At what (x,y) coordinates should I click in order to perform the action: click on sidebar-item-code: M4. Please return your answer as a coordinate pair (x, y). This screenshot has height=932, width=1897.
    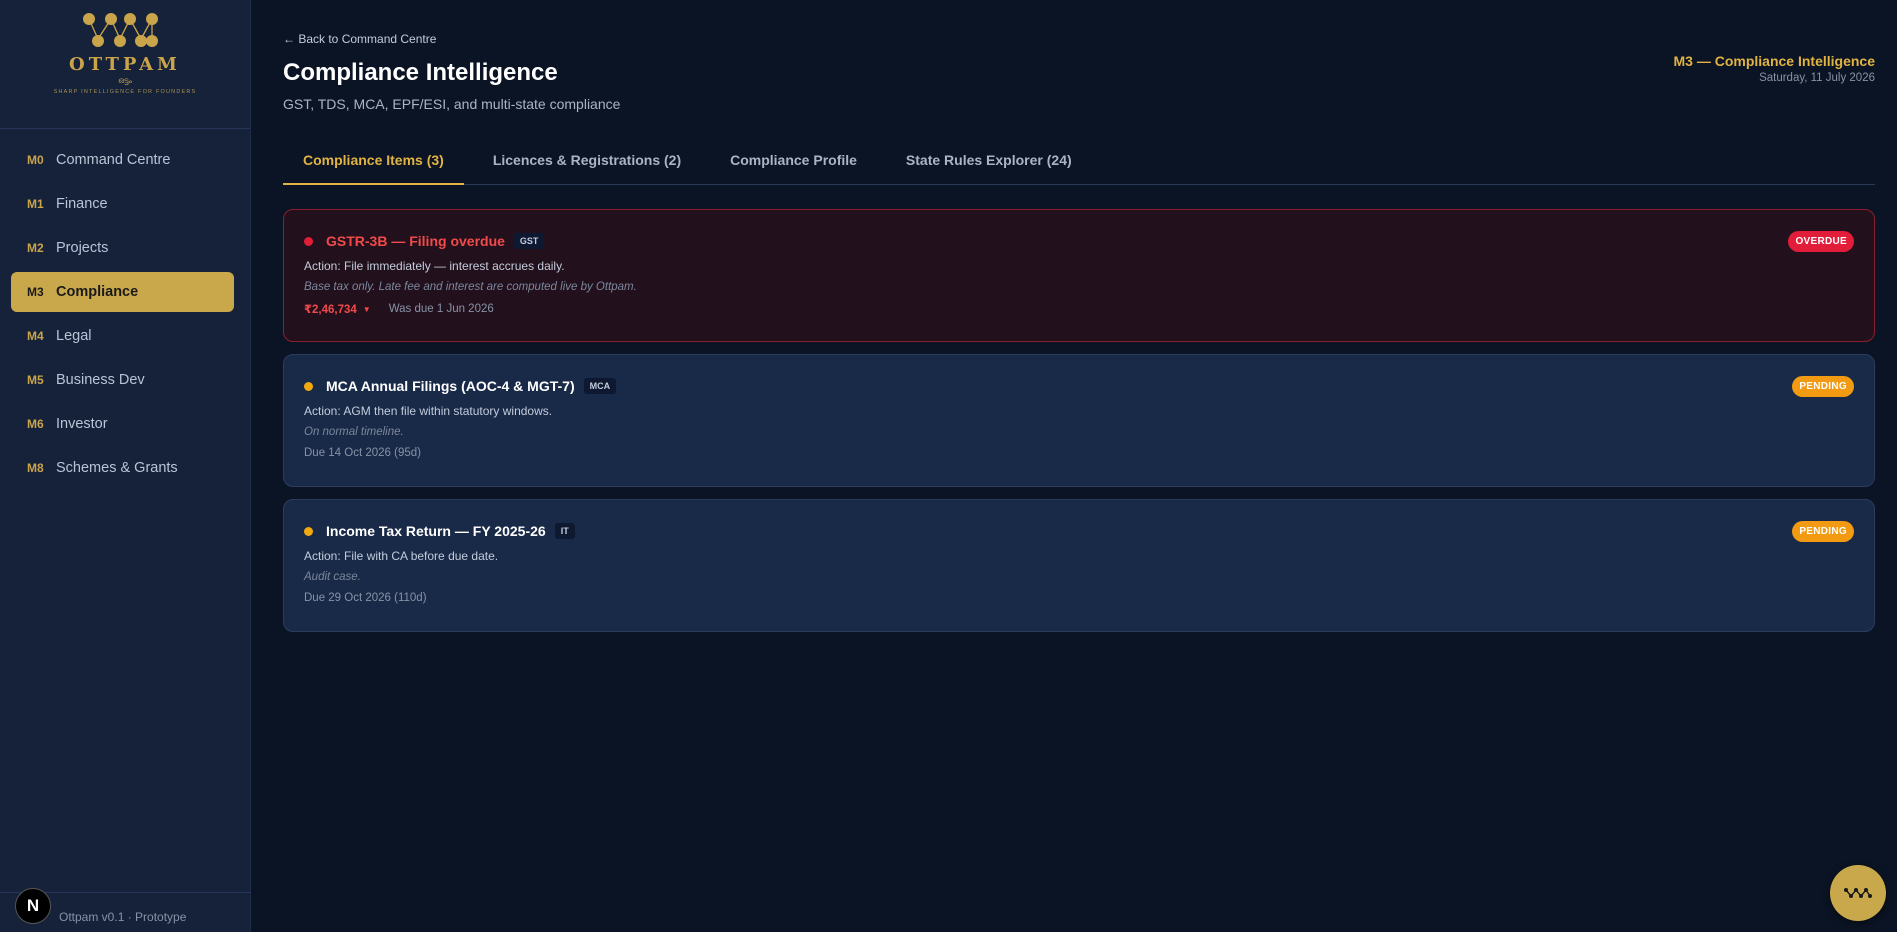
    Looking at the image, I should click on (35, 336).